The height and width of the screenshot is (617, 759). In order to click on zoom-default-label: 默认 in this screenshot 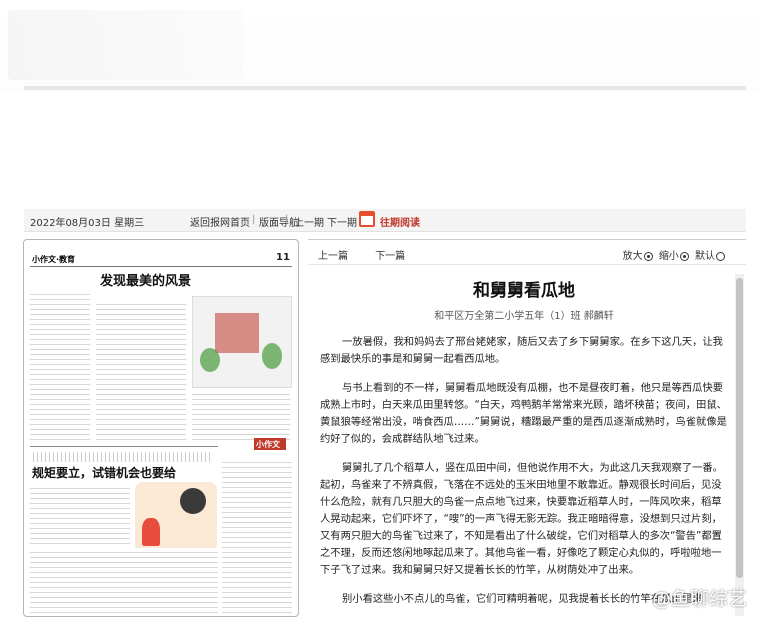, I will do `click(705, 256)`.